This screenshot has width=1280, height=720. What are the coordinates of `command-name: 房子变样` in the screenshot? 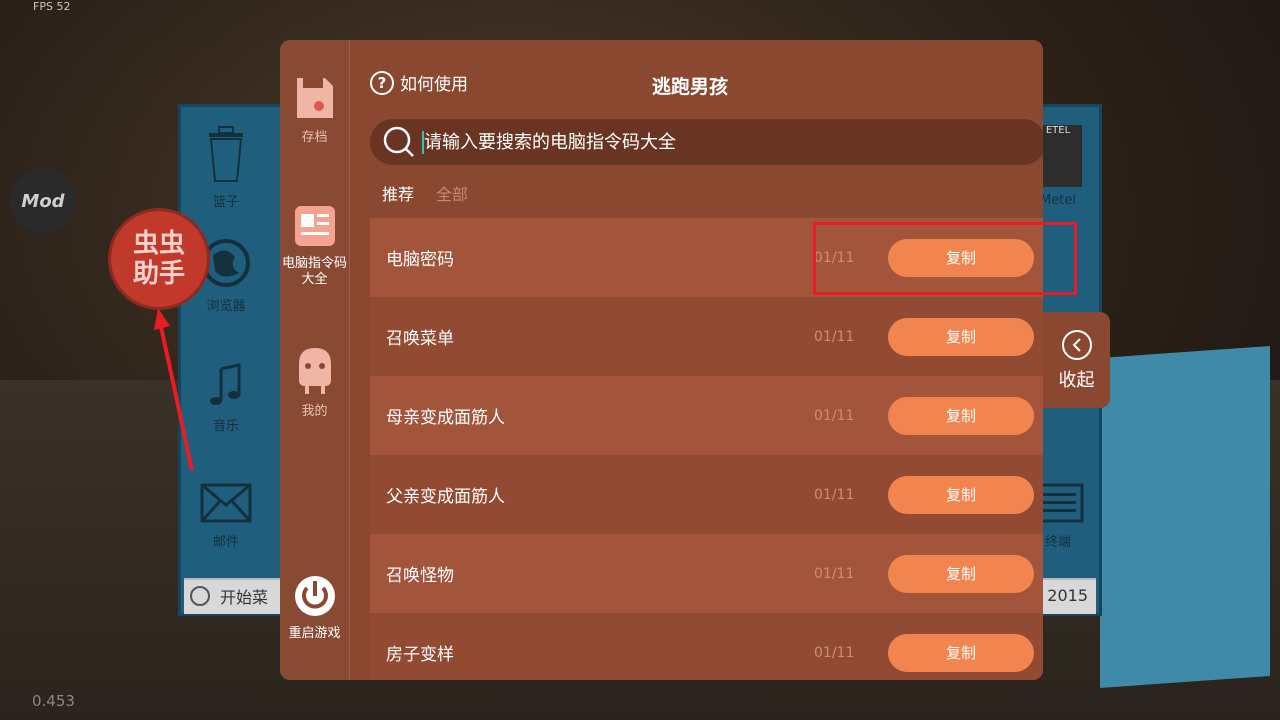 It's located at (420, 655).